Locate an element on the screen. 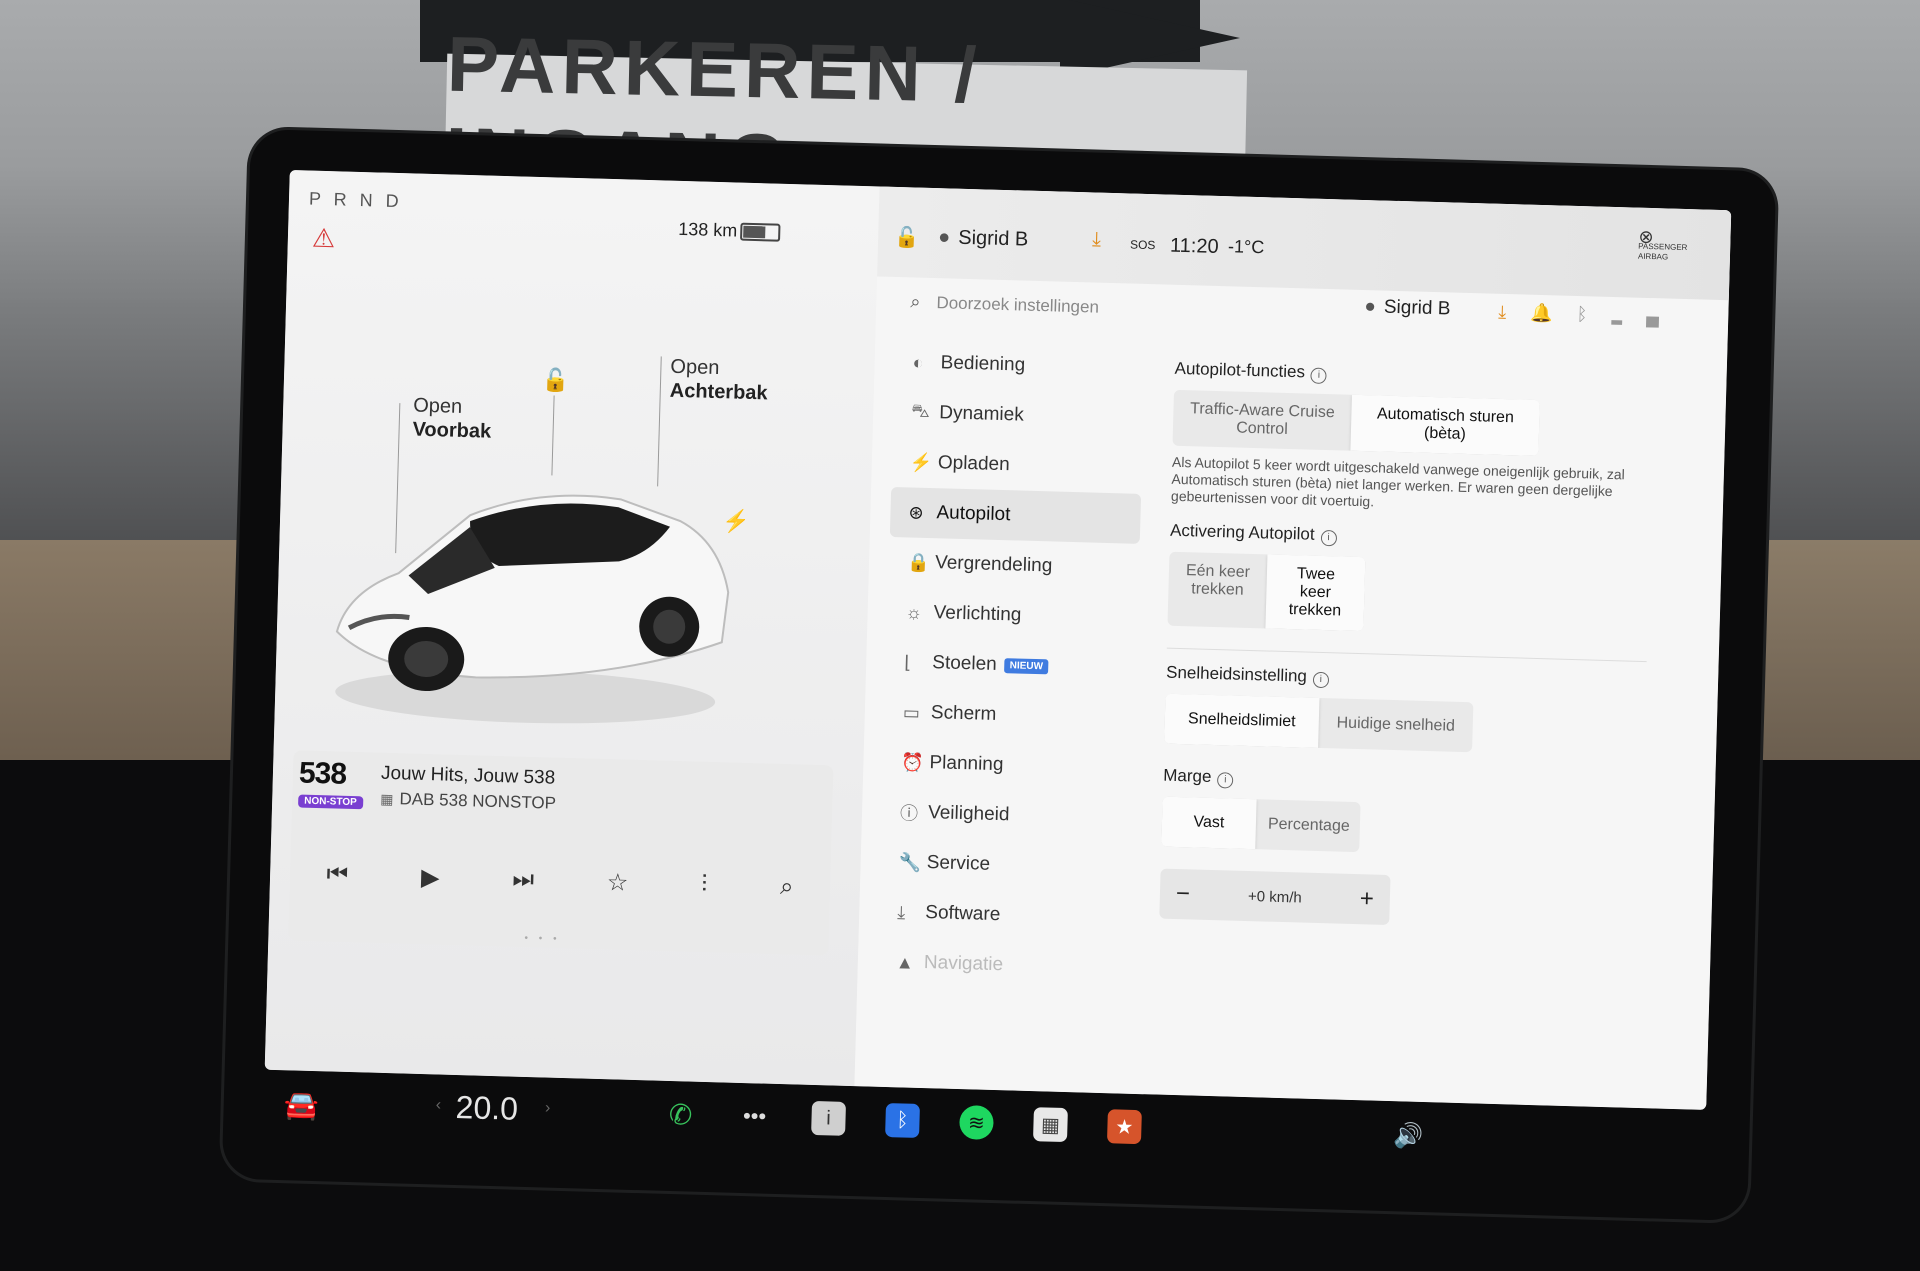  lock-status-icon: 🔓 is located at coordinates (907, 238).